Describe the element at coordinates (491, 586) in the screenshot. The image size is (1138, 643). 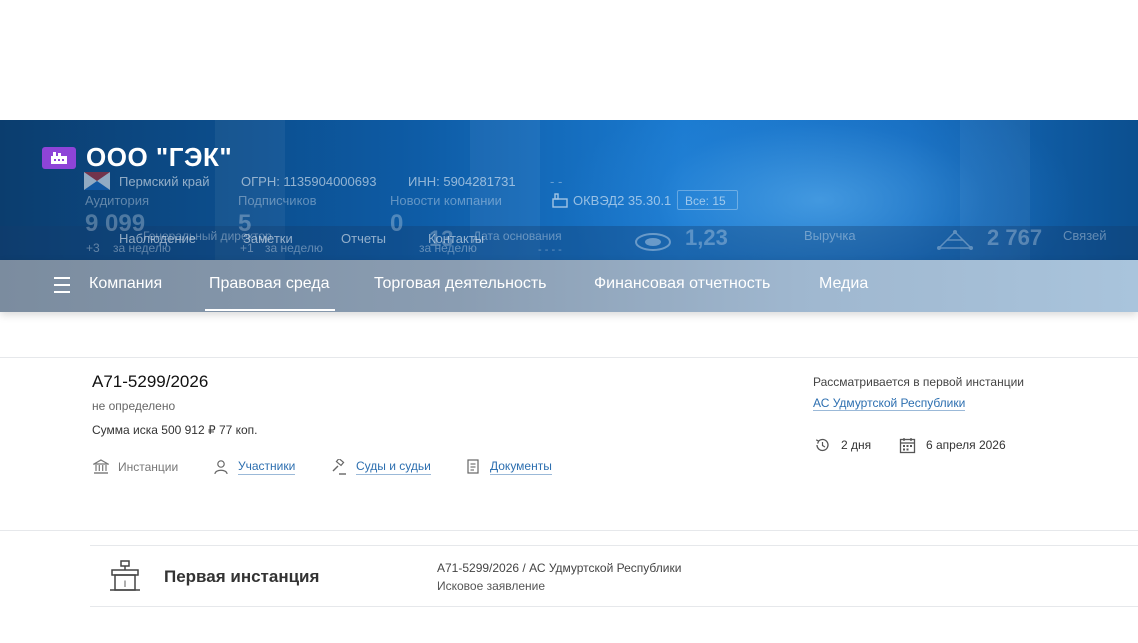
I see `first-instance-type: Исковое заявление` at that location.